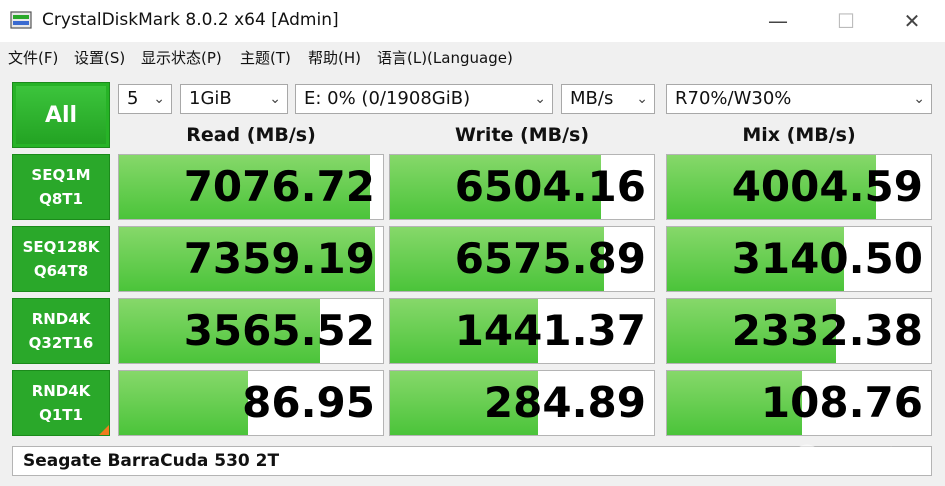 Image resolution: width=945 pixels, height=486 pixels. I want to click on result-mix: 4004.59, so click(799, 187).